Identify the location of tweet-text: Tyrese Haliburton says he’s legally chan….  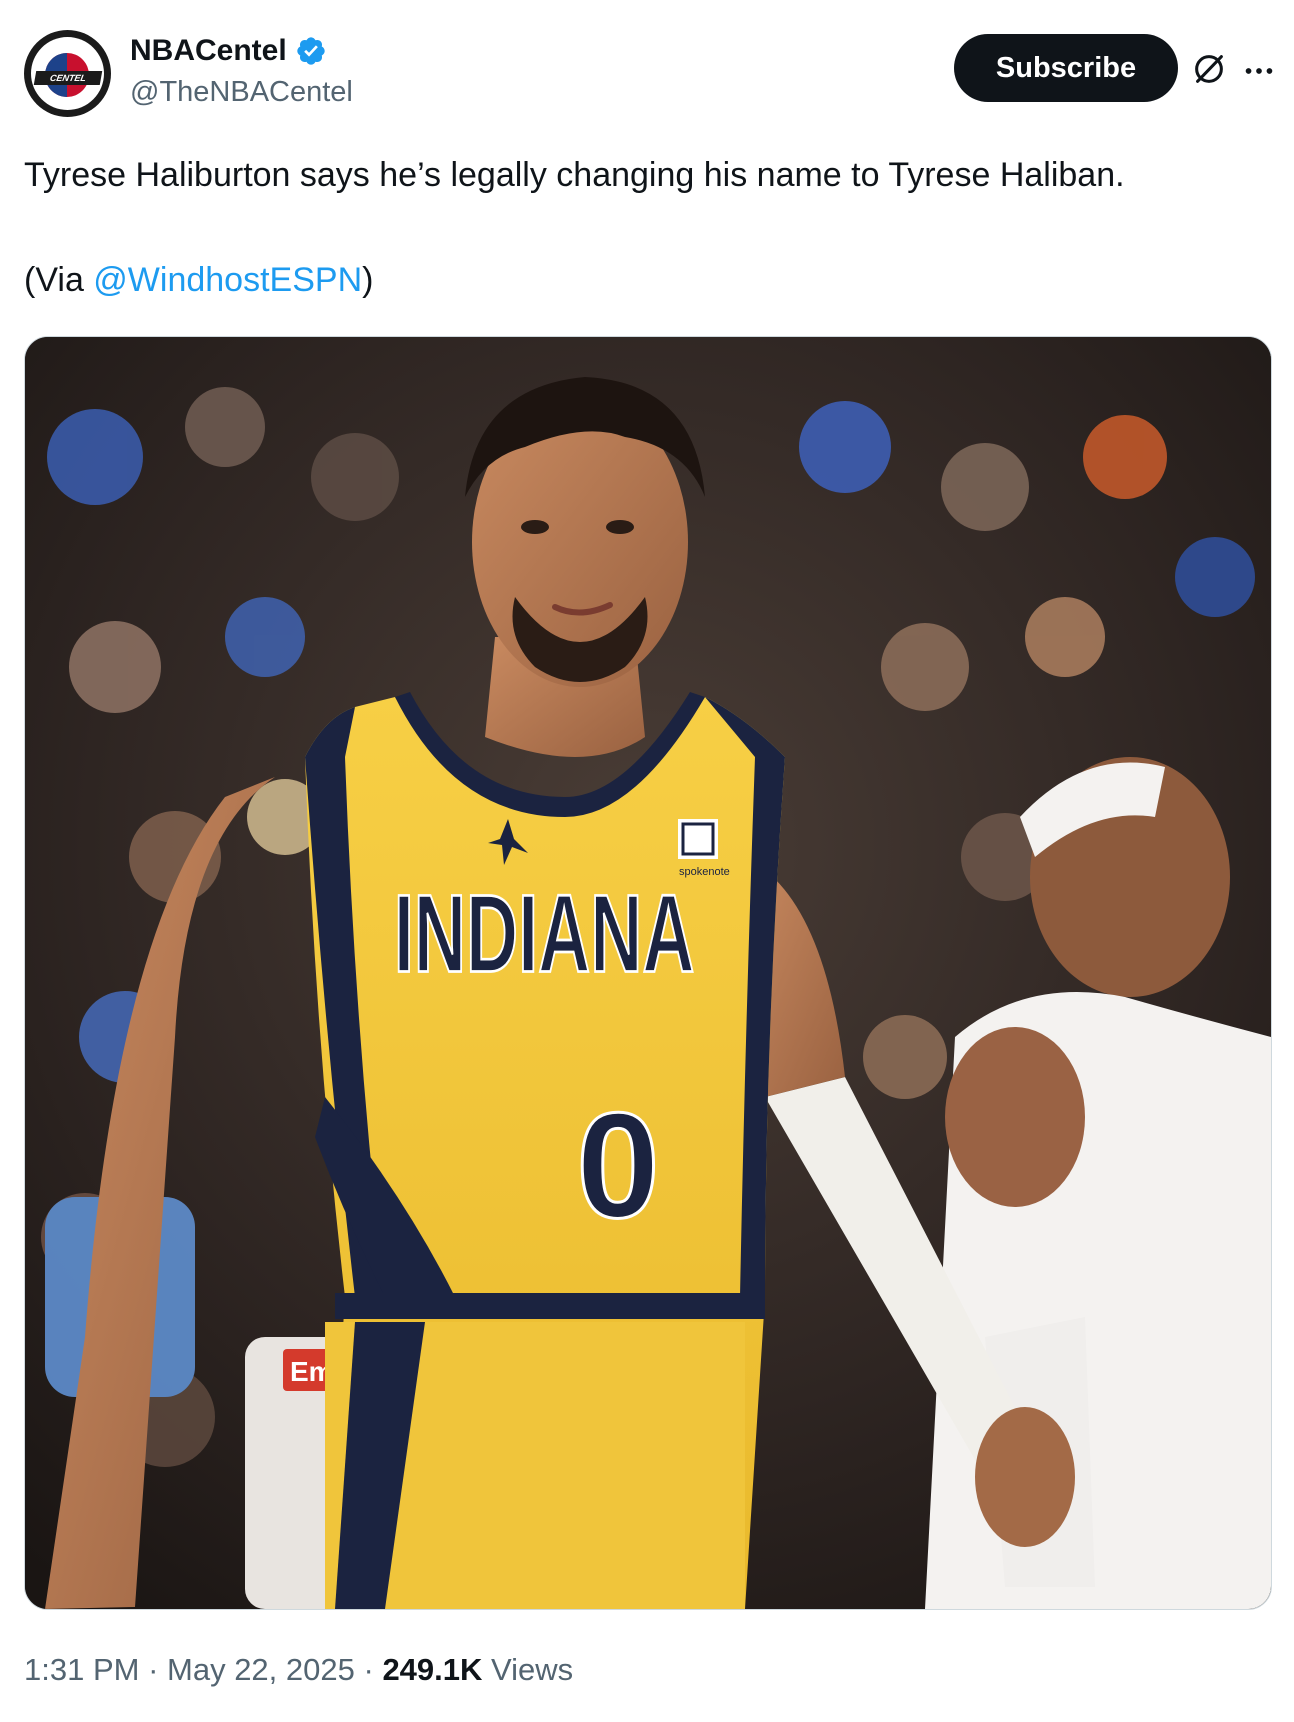
(574, 175).